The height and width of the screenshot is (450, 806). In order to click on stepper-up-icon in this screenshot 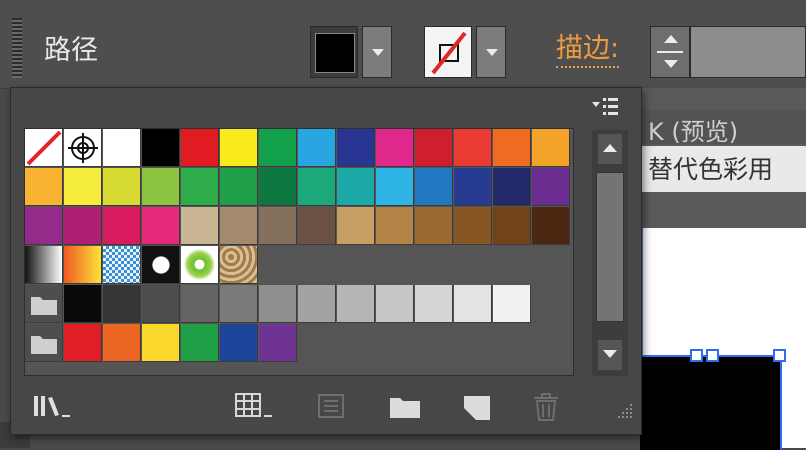, I will do `click(671, 39)`.